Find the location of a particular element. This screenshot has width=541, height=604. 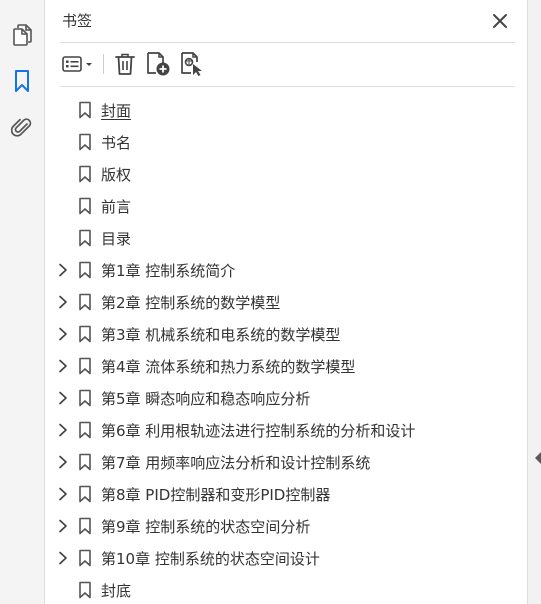

bookmark-item: 书名 is located at coordinates (286, 142).